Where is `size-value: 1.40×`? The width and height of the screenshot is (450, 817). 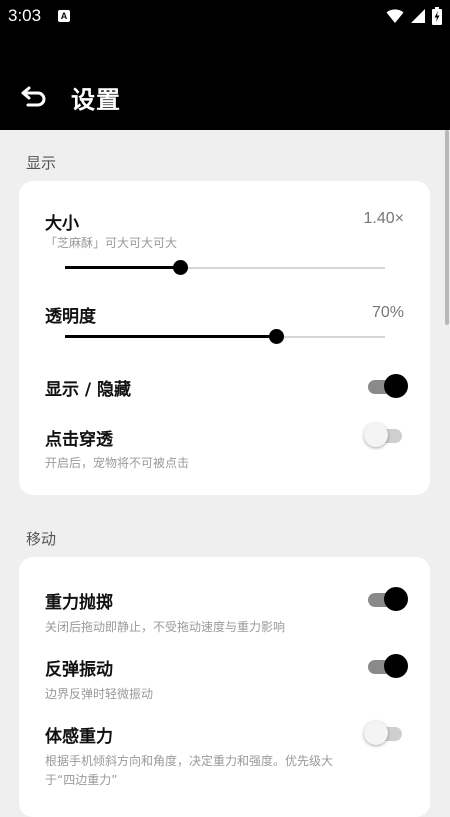 size-value: 1.40× is located at coordinates (383, 218).